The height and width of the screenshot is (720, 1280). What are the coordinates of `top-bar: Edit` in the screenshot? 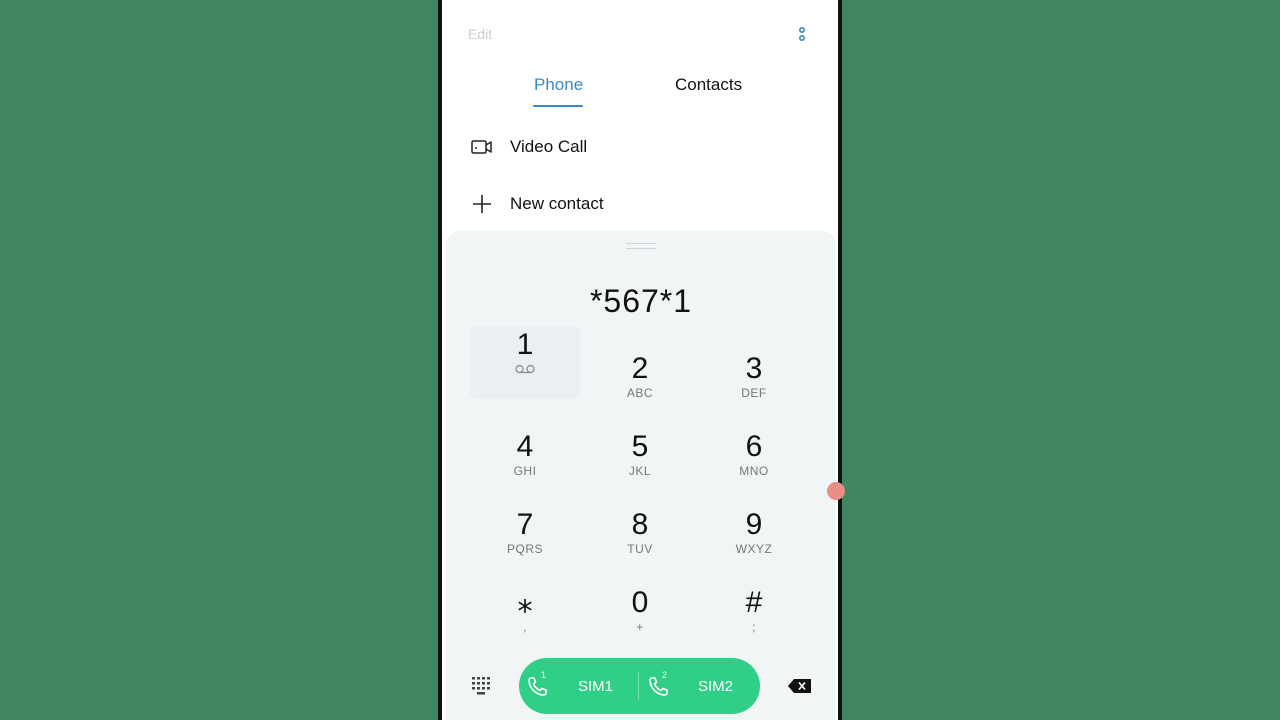 It's located at (640, 30).